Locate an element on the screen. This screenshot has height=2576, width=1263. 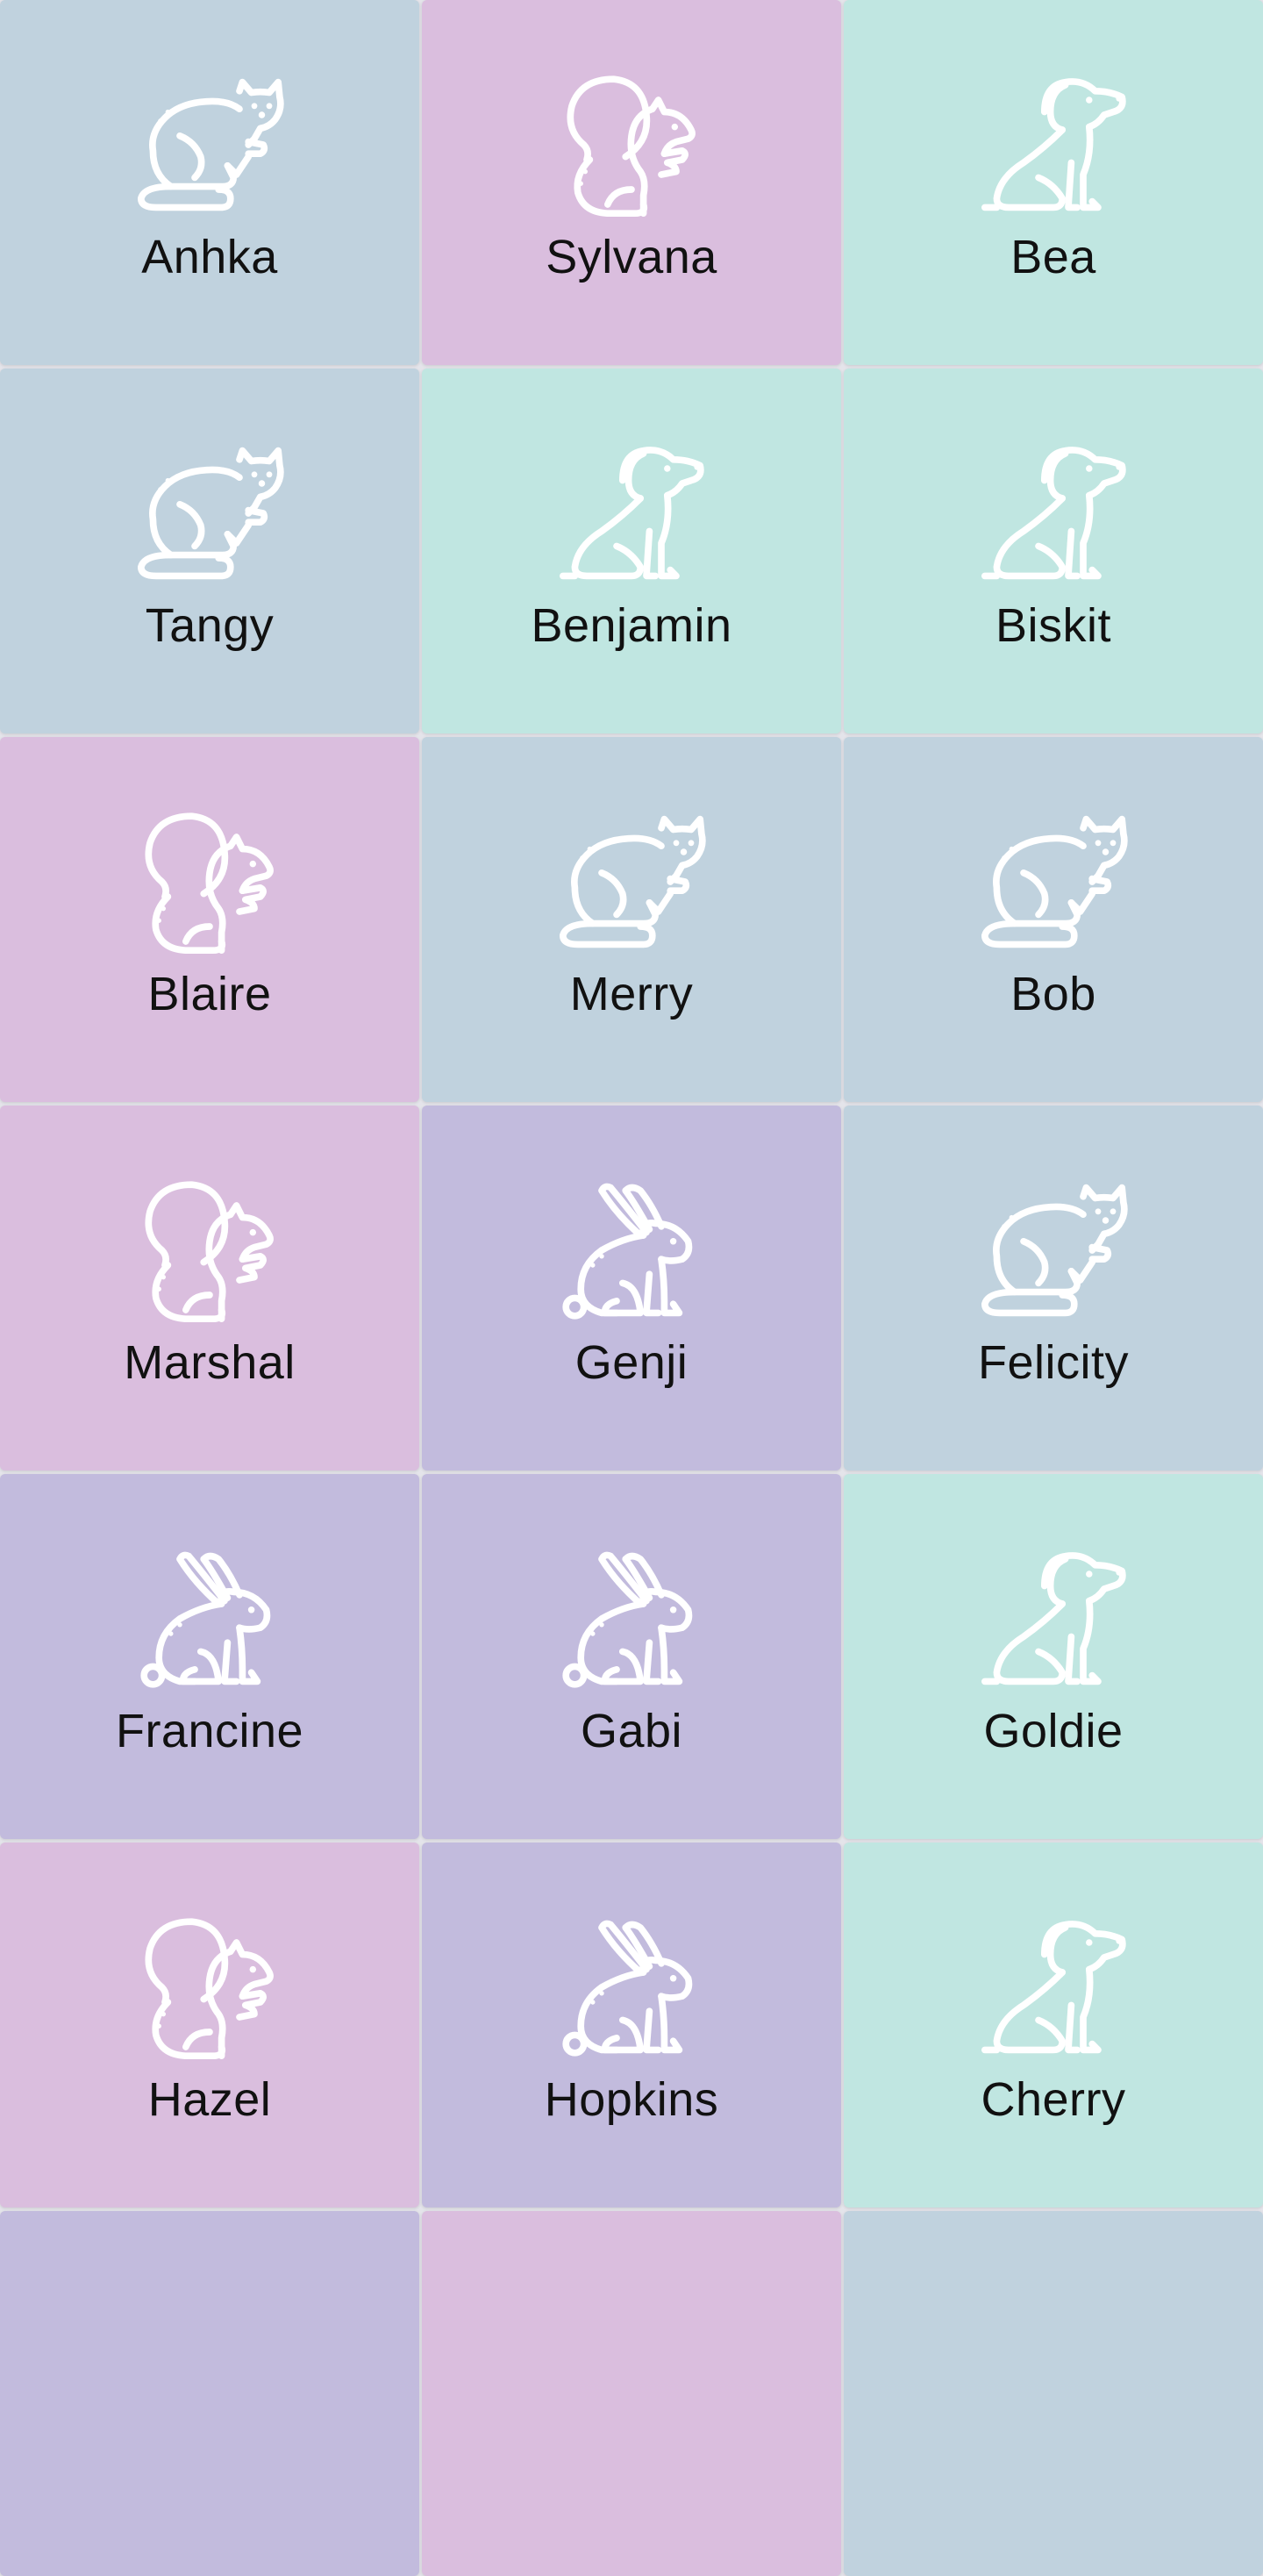
pet-tile-francine: Francine is located at coordinates (209, 1656).